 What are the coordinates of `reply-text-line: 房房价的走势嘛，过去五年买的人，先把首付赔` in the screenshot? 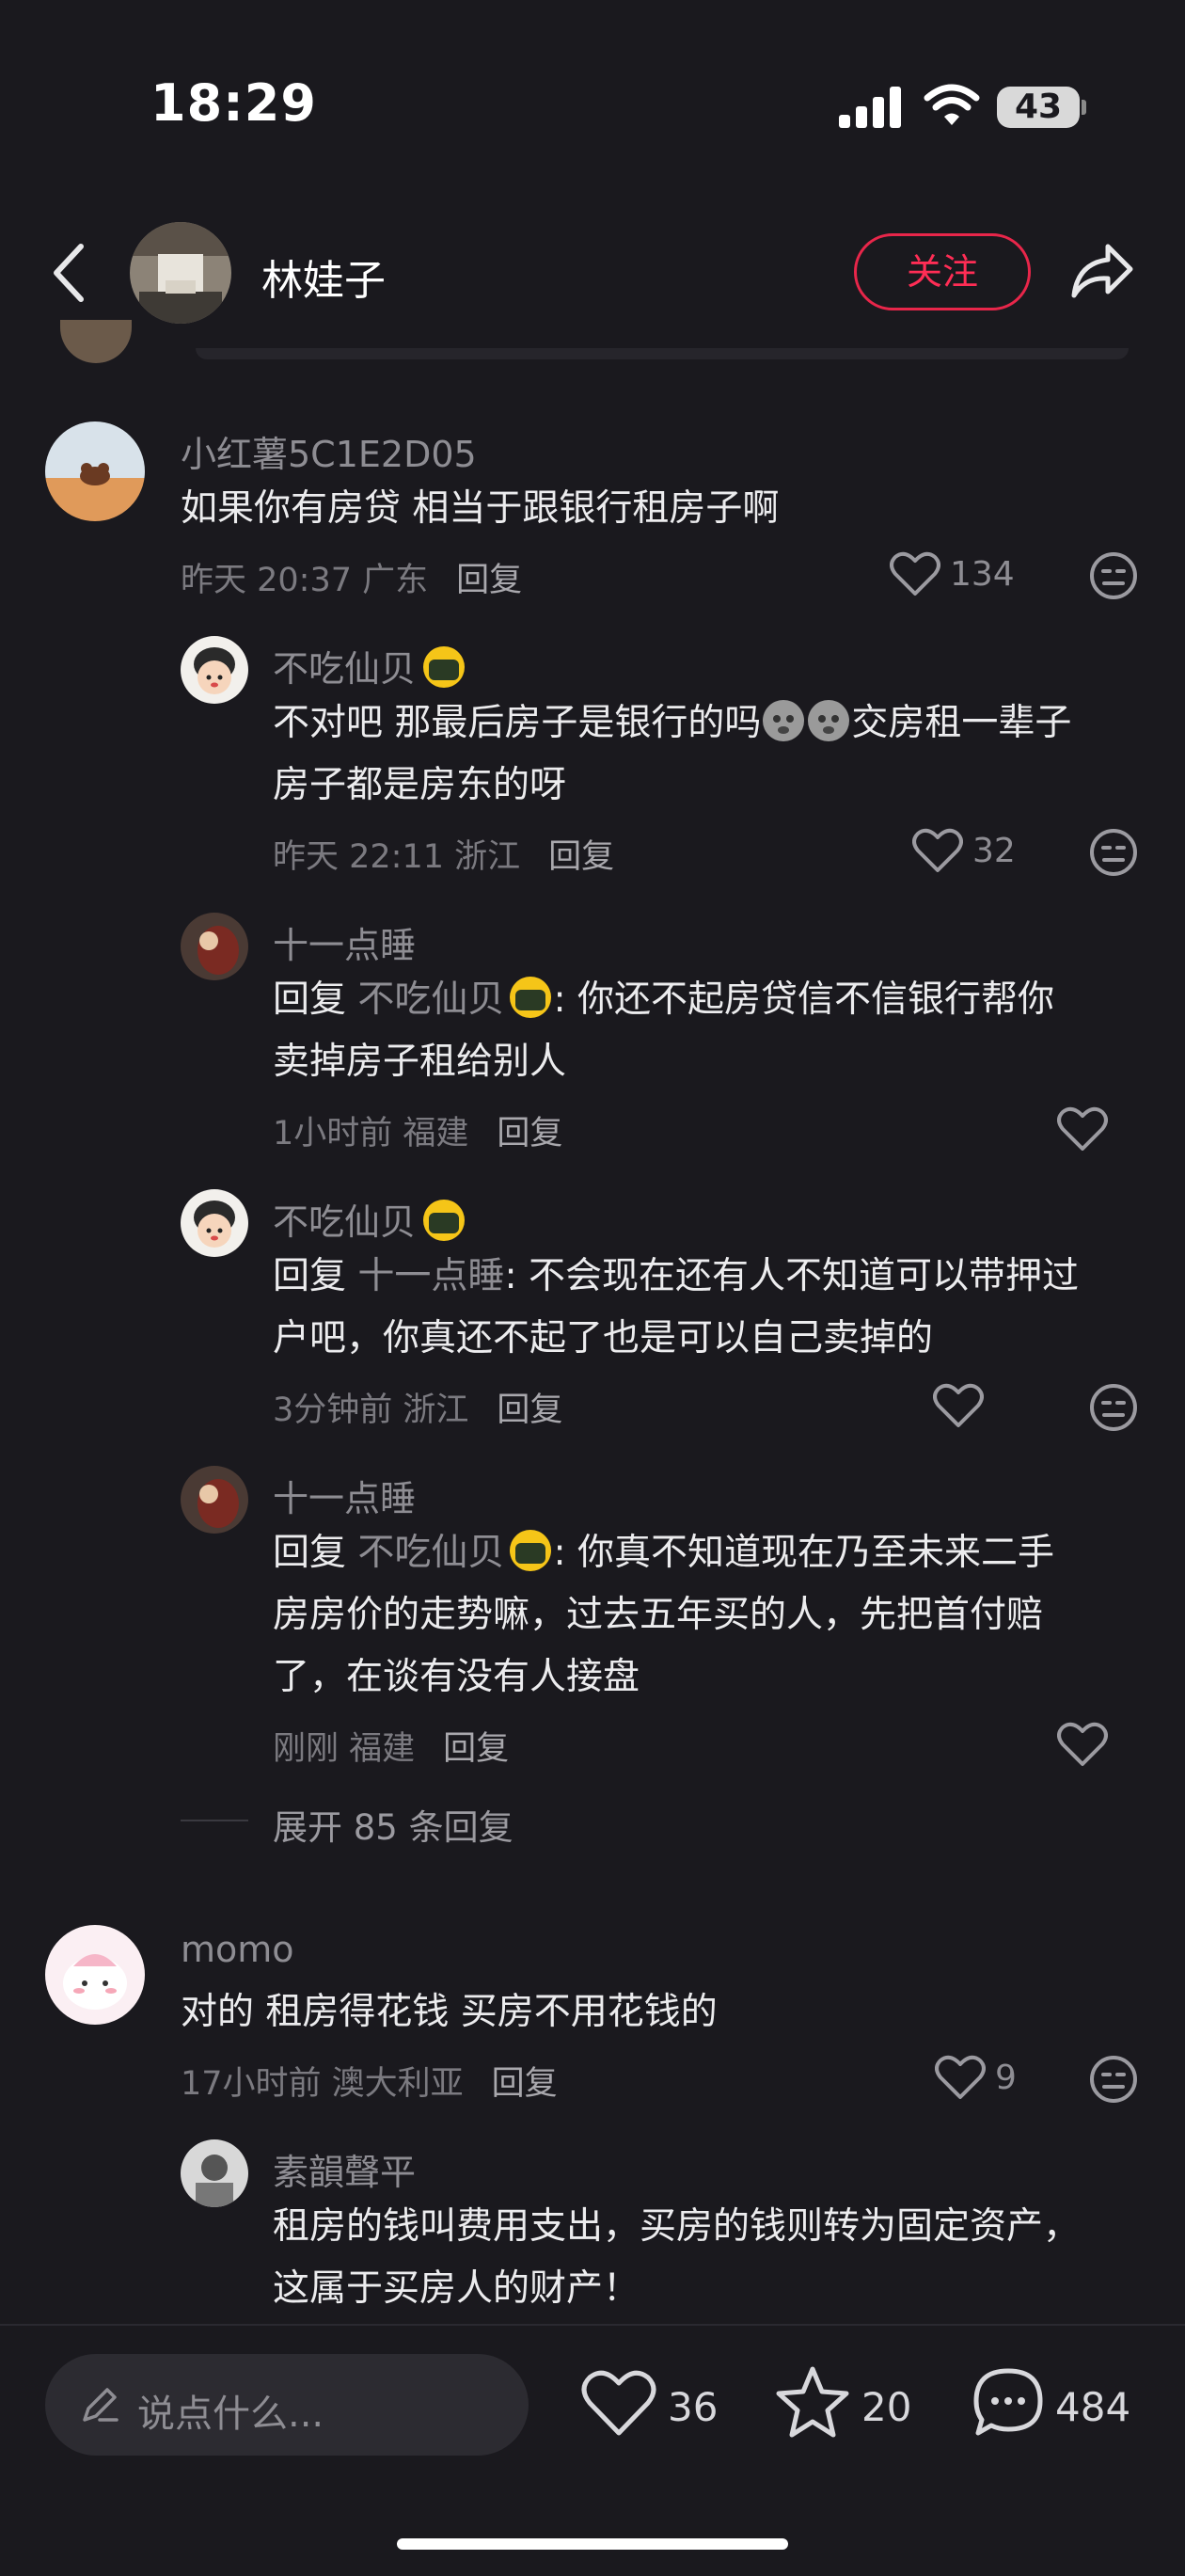 It's located at (658, 1615).